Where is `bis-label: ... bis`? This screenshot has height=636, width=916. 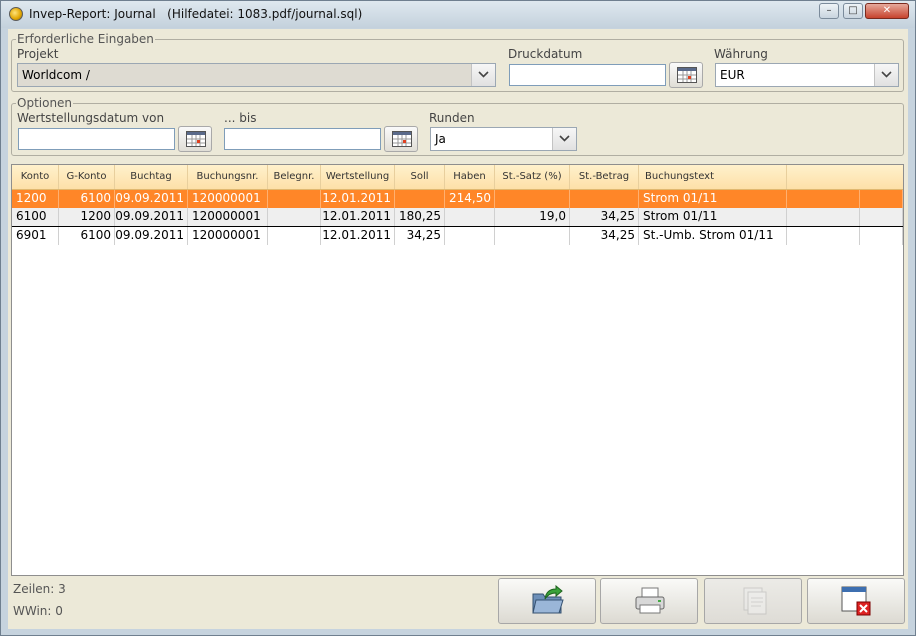
bis-label: ... bis is located at coordinates (240, 118).